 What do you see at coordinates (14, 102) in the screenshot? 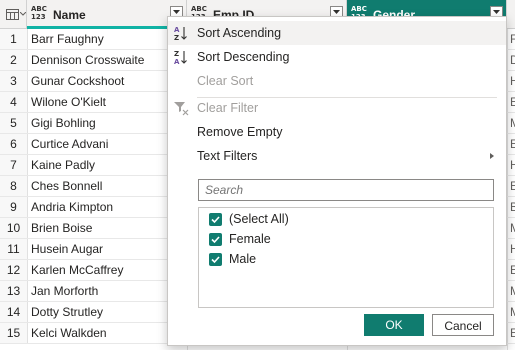
I see `row-number: 4` at bounding box center [14, 102].